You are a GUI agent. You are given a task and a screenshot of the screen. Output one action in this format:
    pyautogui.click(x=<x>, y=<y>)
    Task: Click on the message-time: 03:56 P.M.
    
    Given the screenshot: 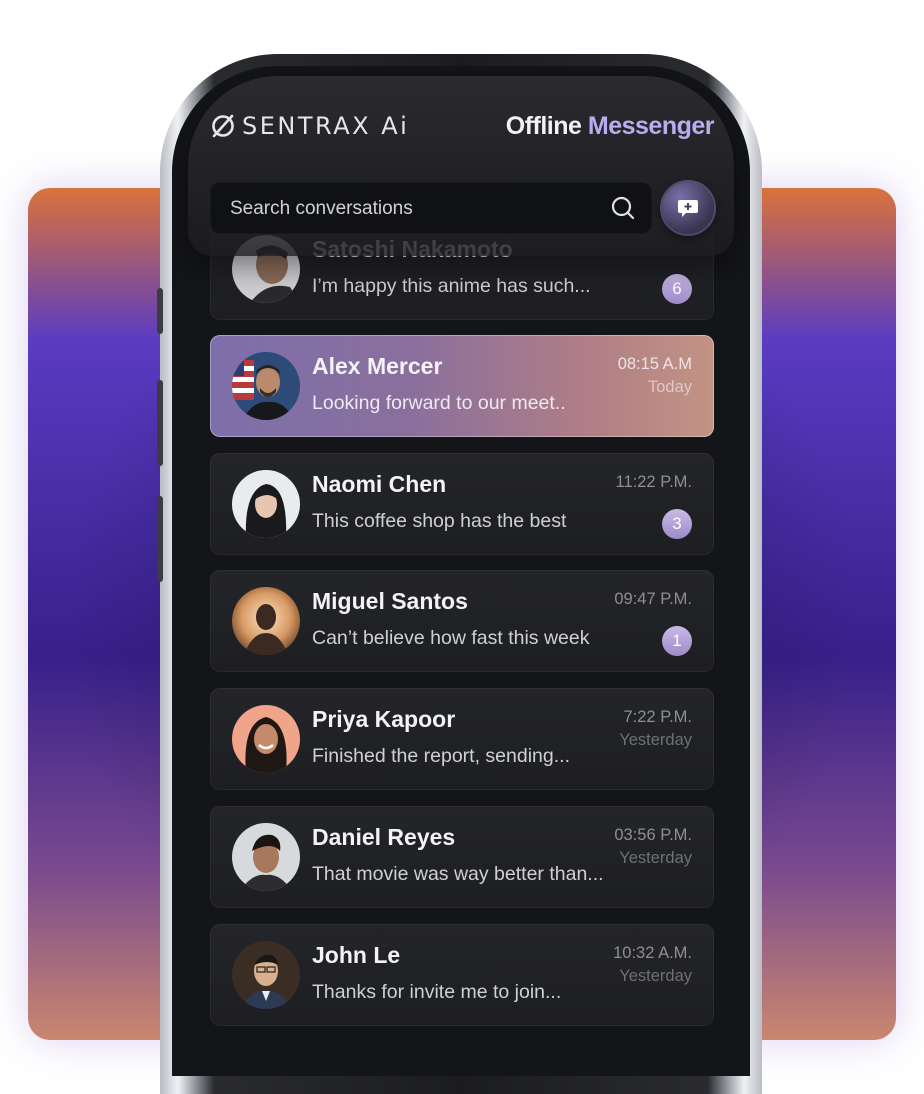 What is the action you would take?
    pyautogui.click(x=653, y=835)
    